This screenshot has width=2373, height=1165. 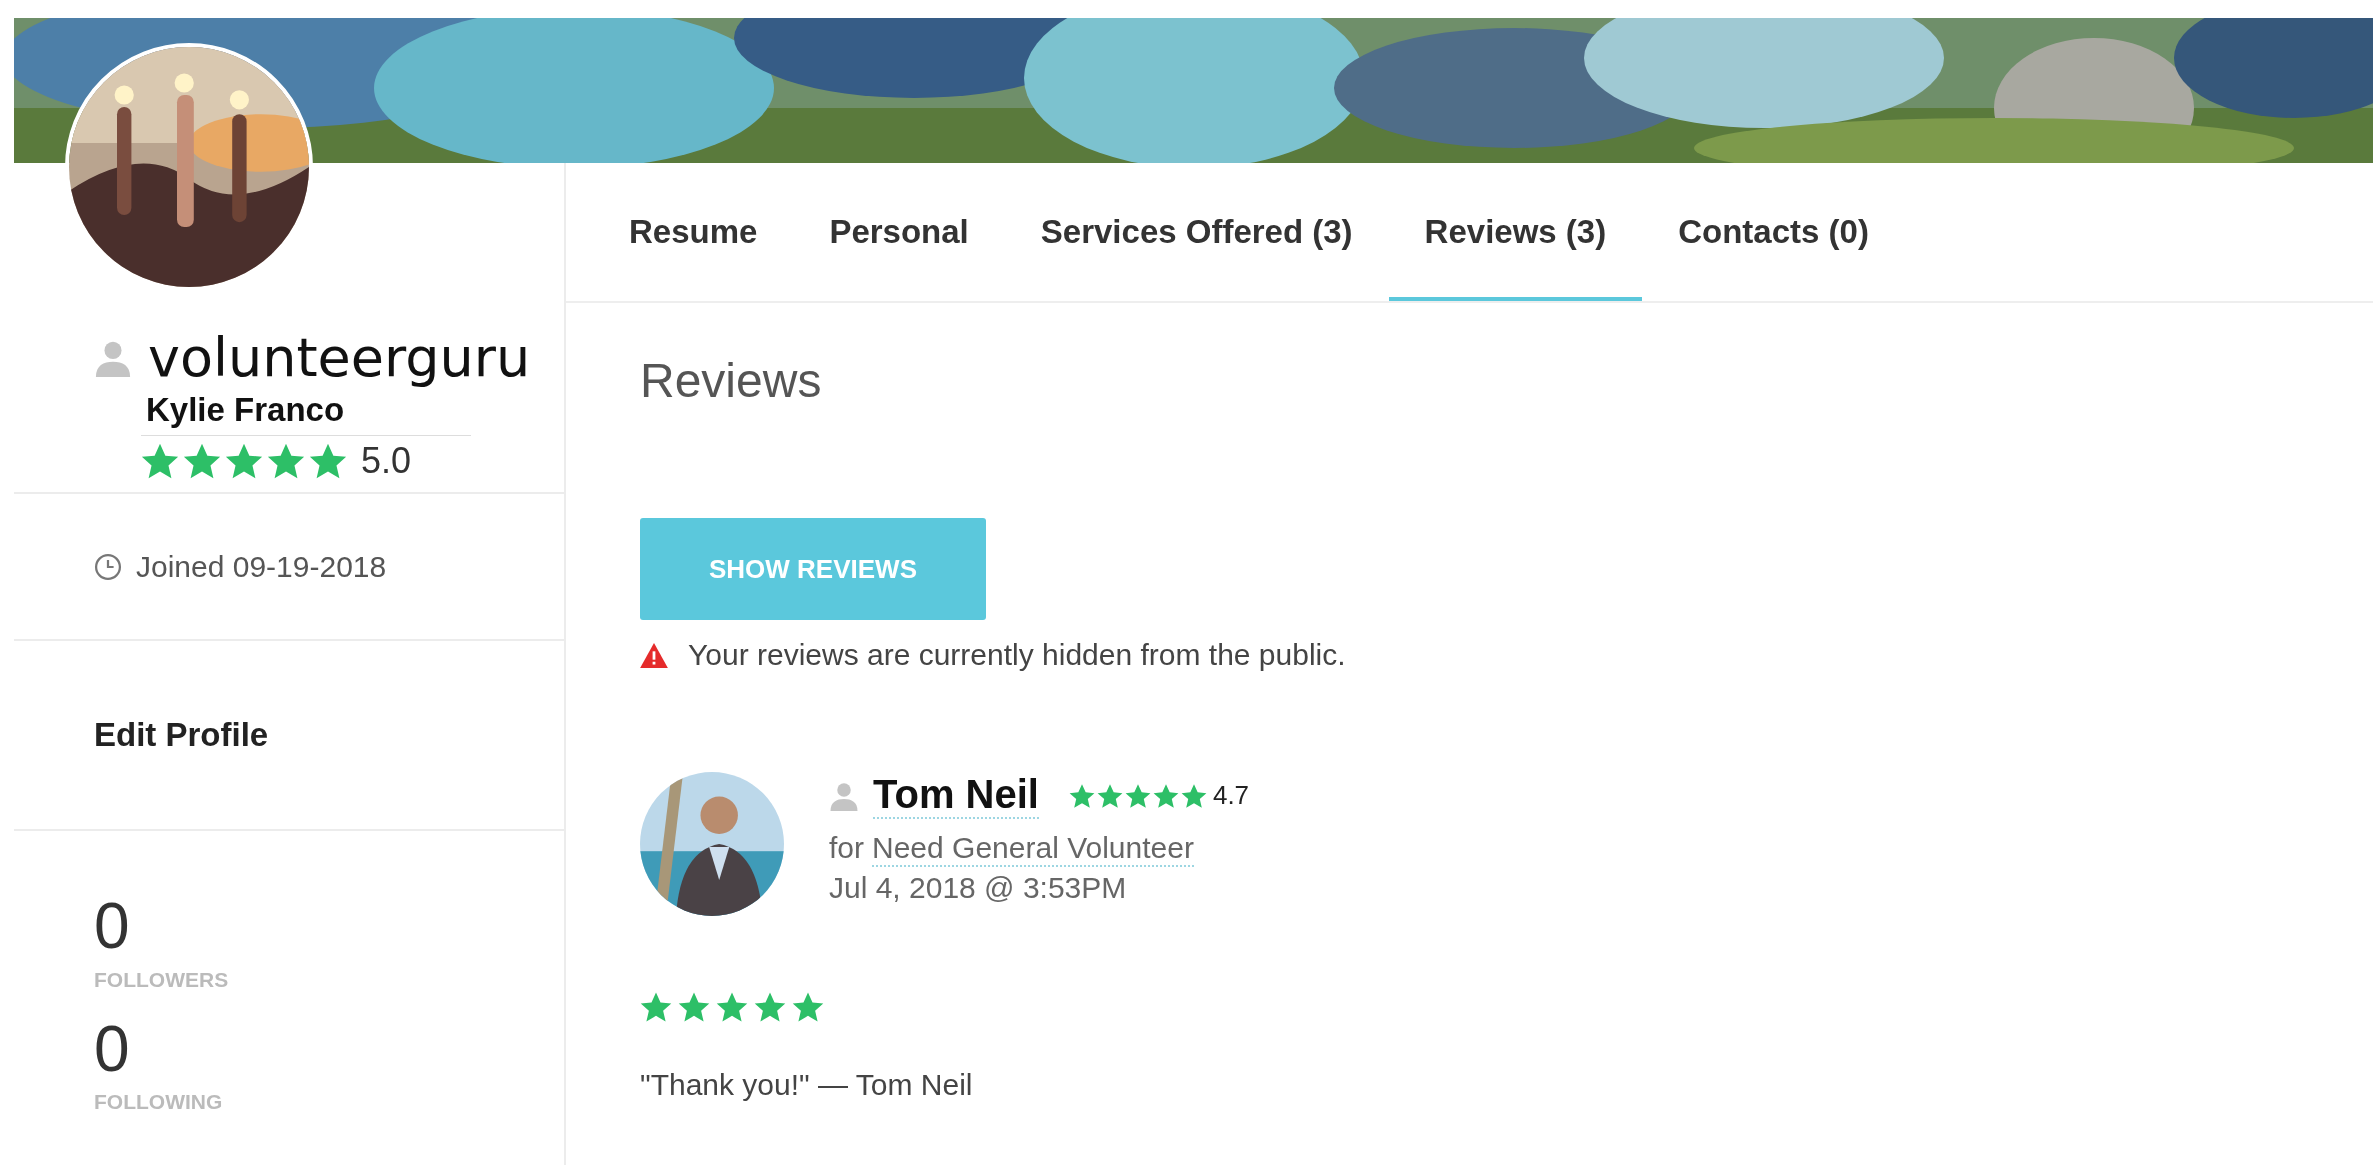 I want to click on warning-icon, so click(x=654, y=655).